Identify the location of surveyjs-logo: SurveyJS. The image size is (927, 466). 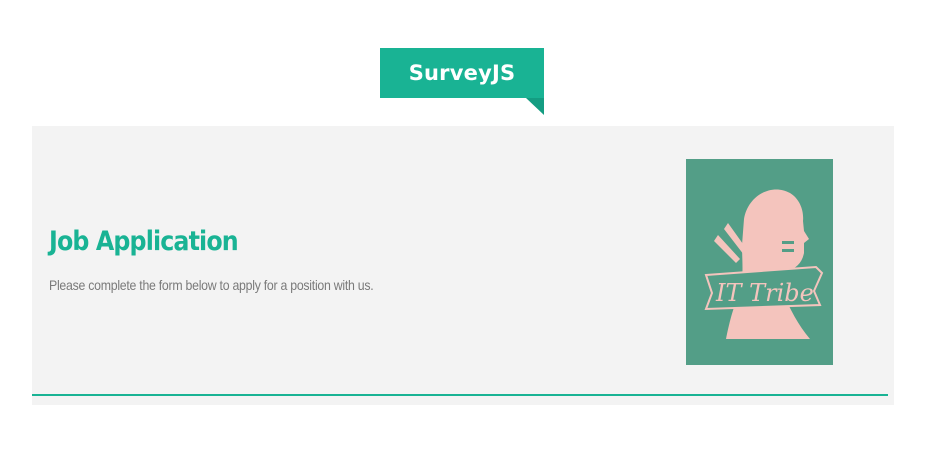
(462, 73).